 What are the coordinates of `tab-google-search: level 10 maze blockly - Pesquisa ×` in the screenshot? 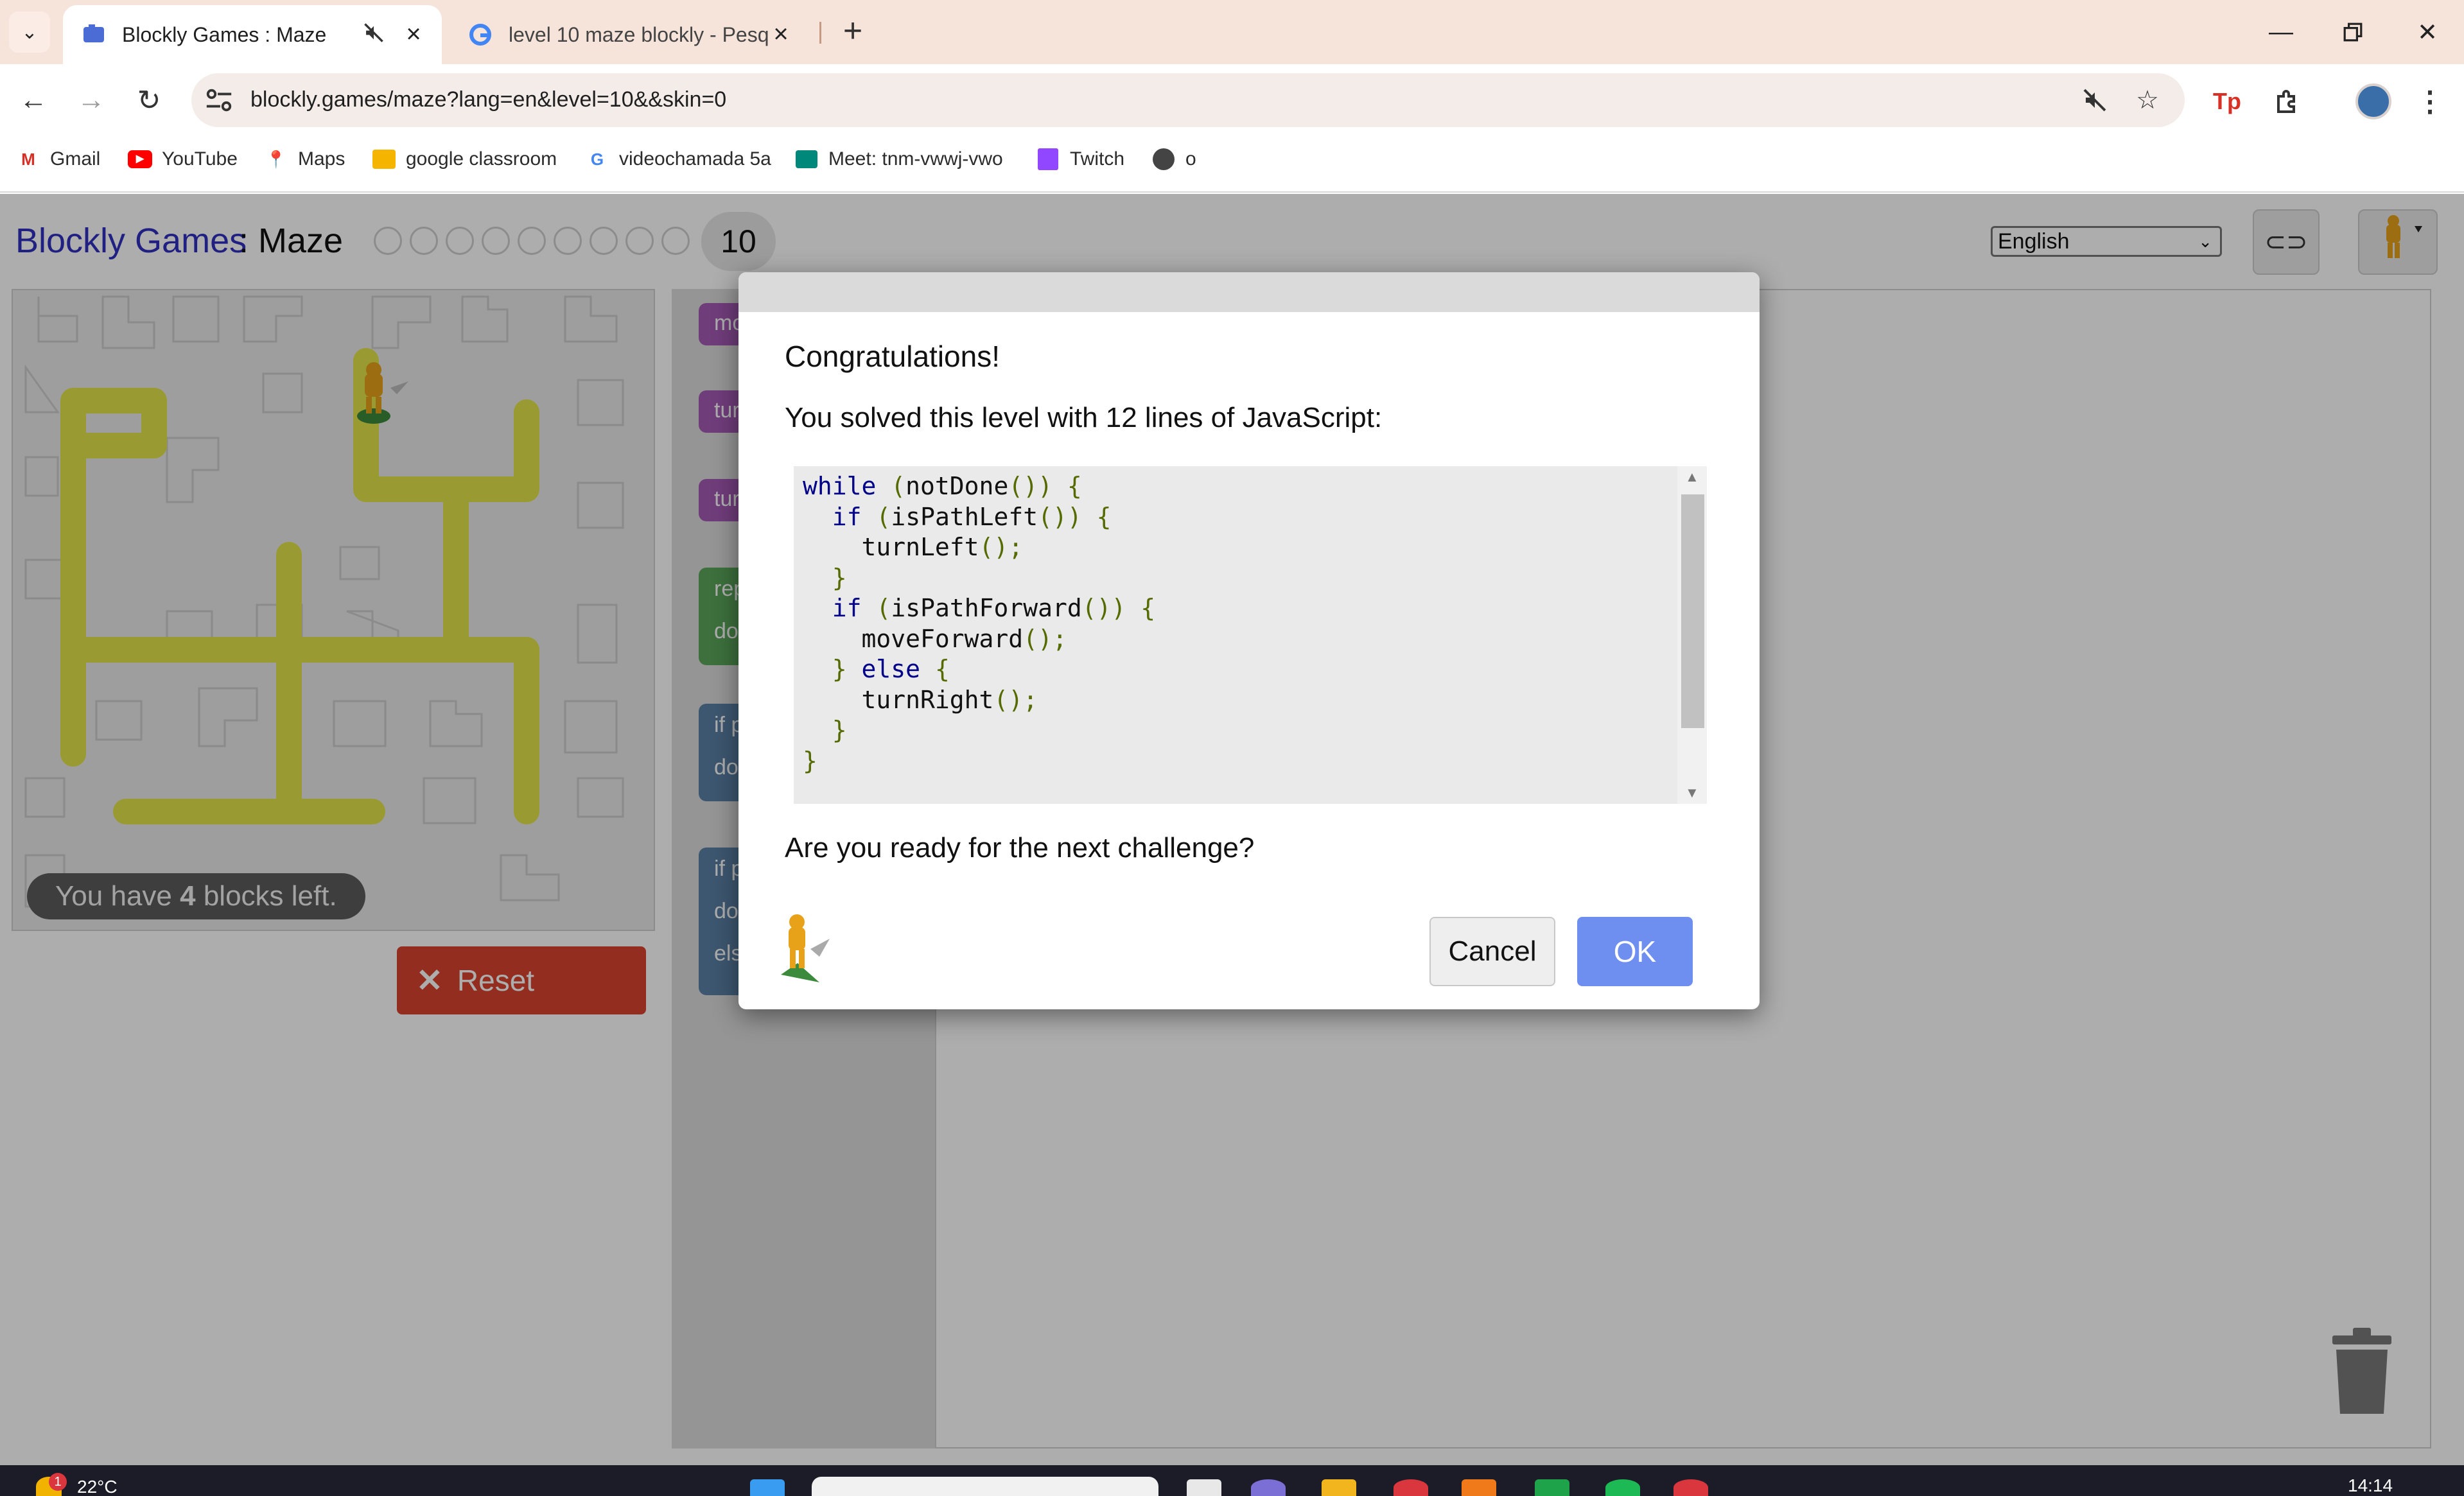 It's located at (630, 34).